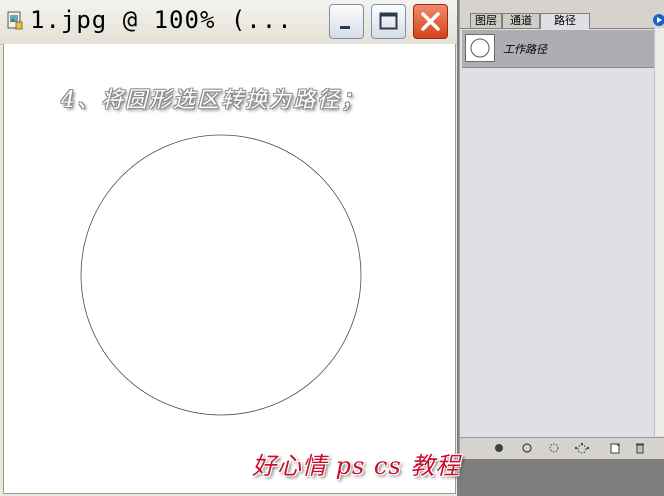 This screenshot has height=496, width=664. I want to click on panel-tabbar: 图层 通道 路径, so click(562, 14).